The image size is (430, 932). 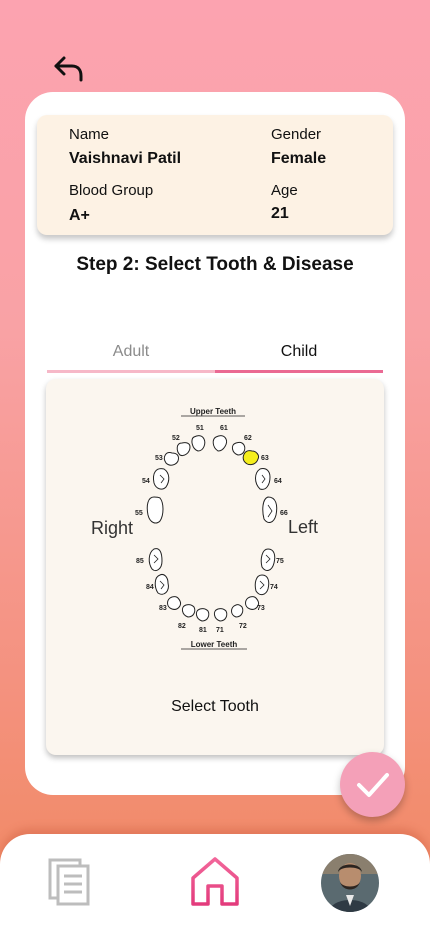 I want to click on tooth-number: 63, so click(x=265, y=458).